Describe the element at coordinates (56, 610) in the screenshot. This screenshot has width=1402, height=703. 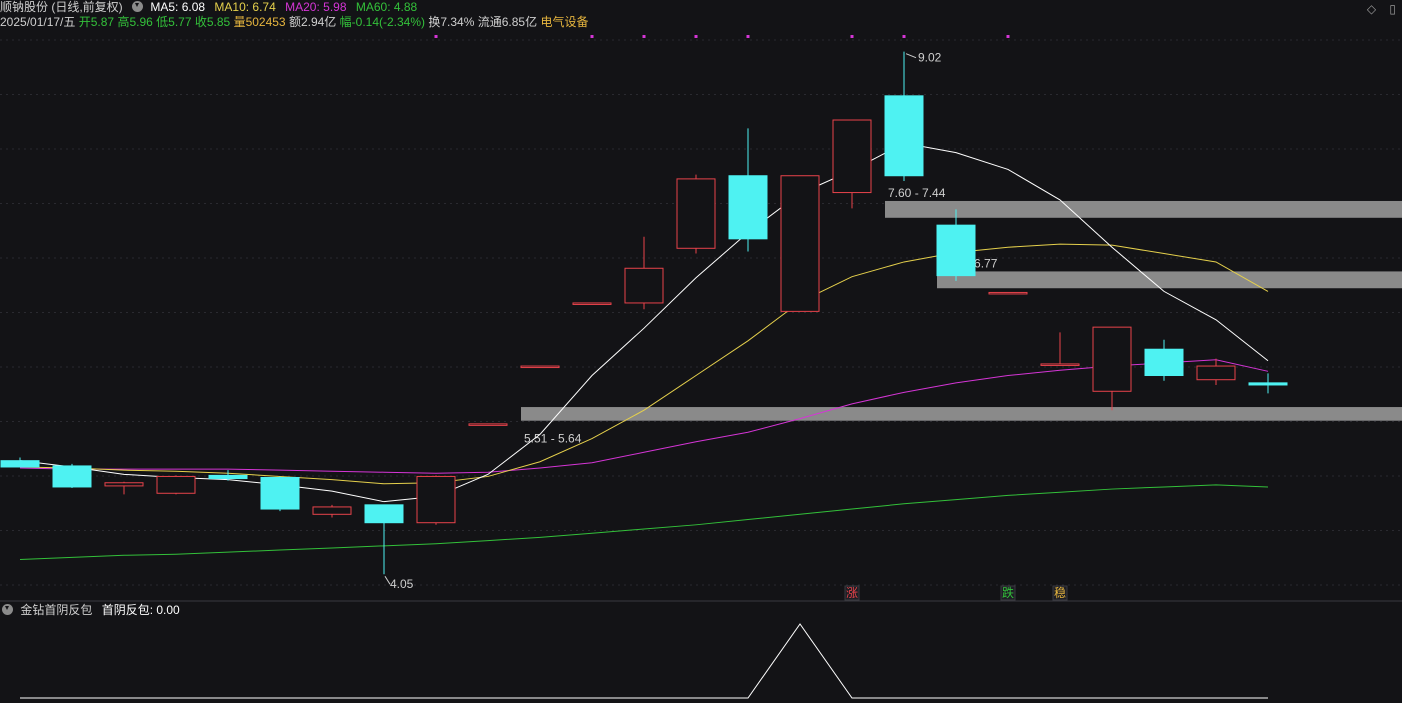
I see `indicator-name: 金钻首阴反包` at that location.